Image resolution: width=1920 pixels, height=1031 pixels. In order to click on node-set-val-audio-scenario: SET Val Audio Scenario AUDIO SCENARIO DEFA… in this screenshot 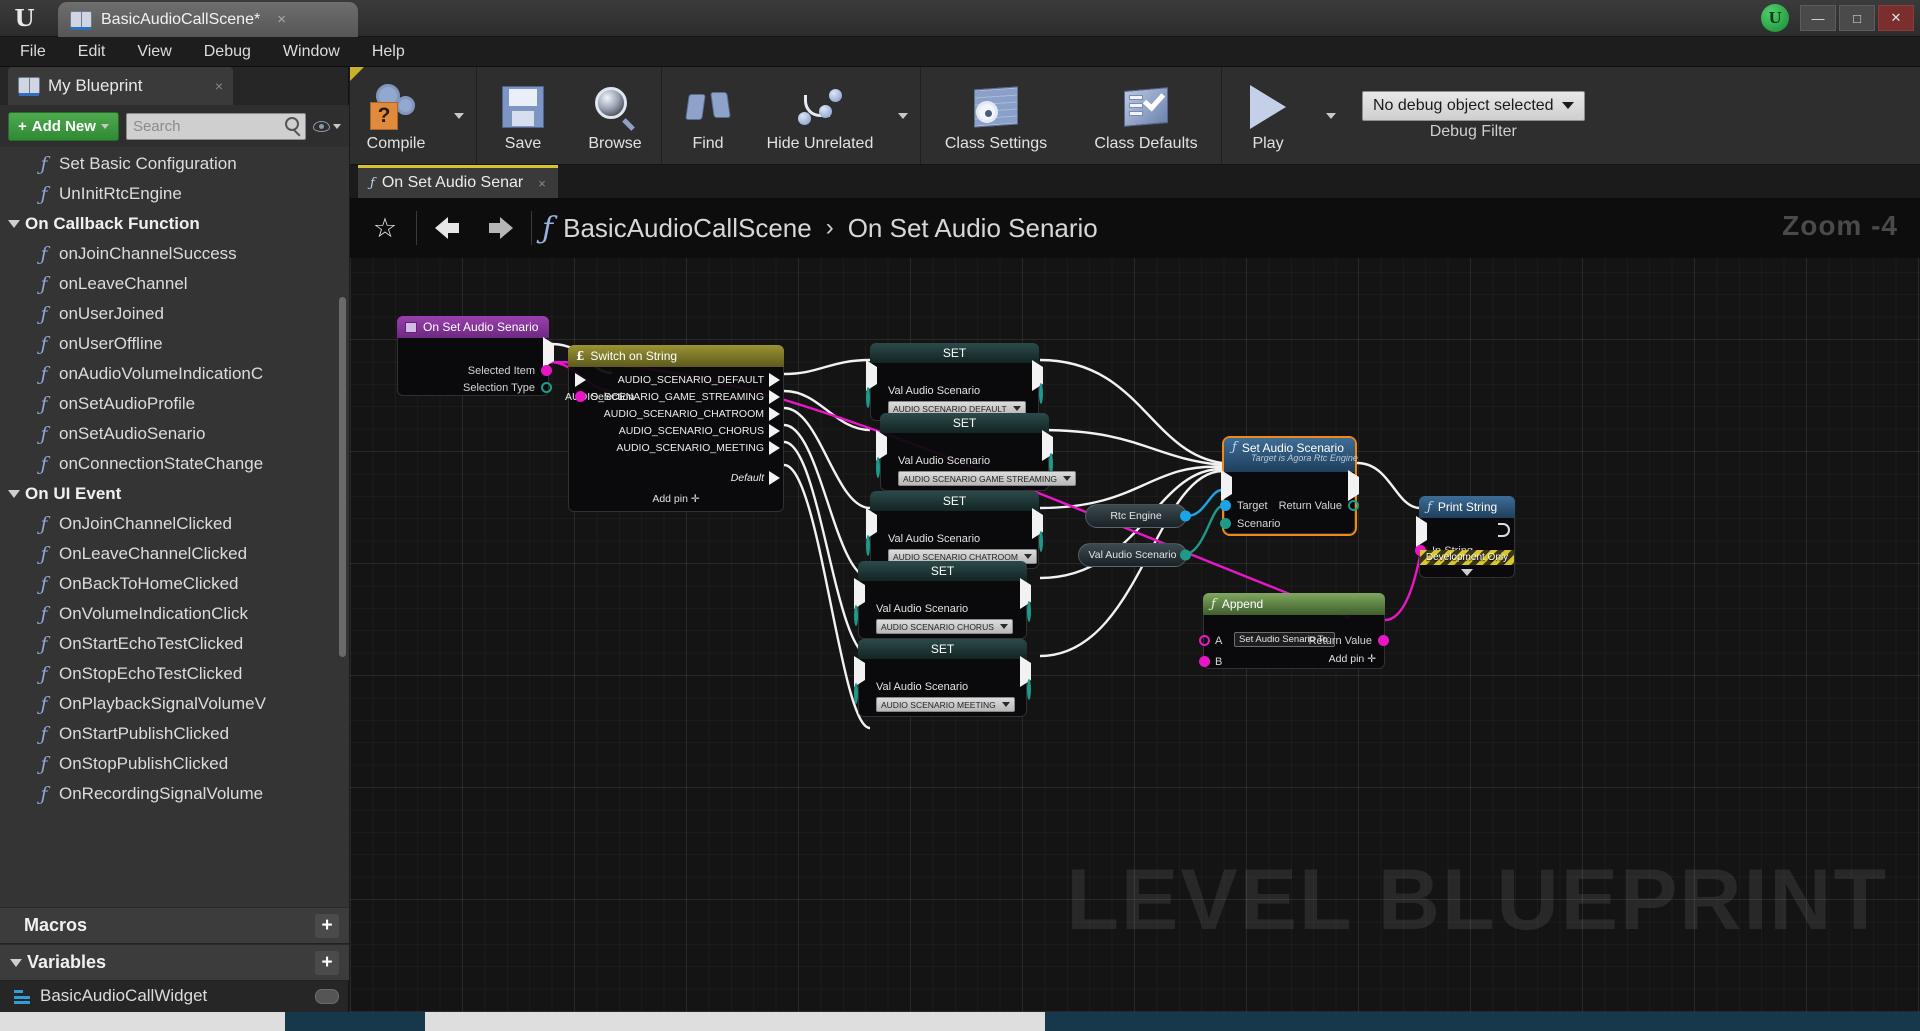, I will do `click(954, 382)`.